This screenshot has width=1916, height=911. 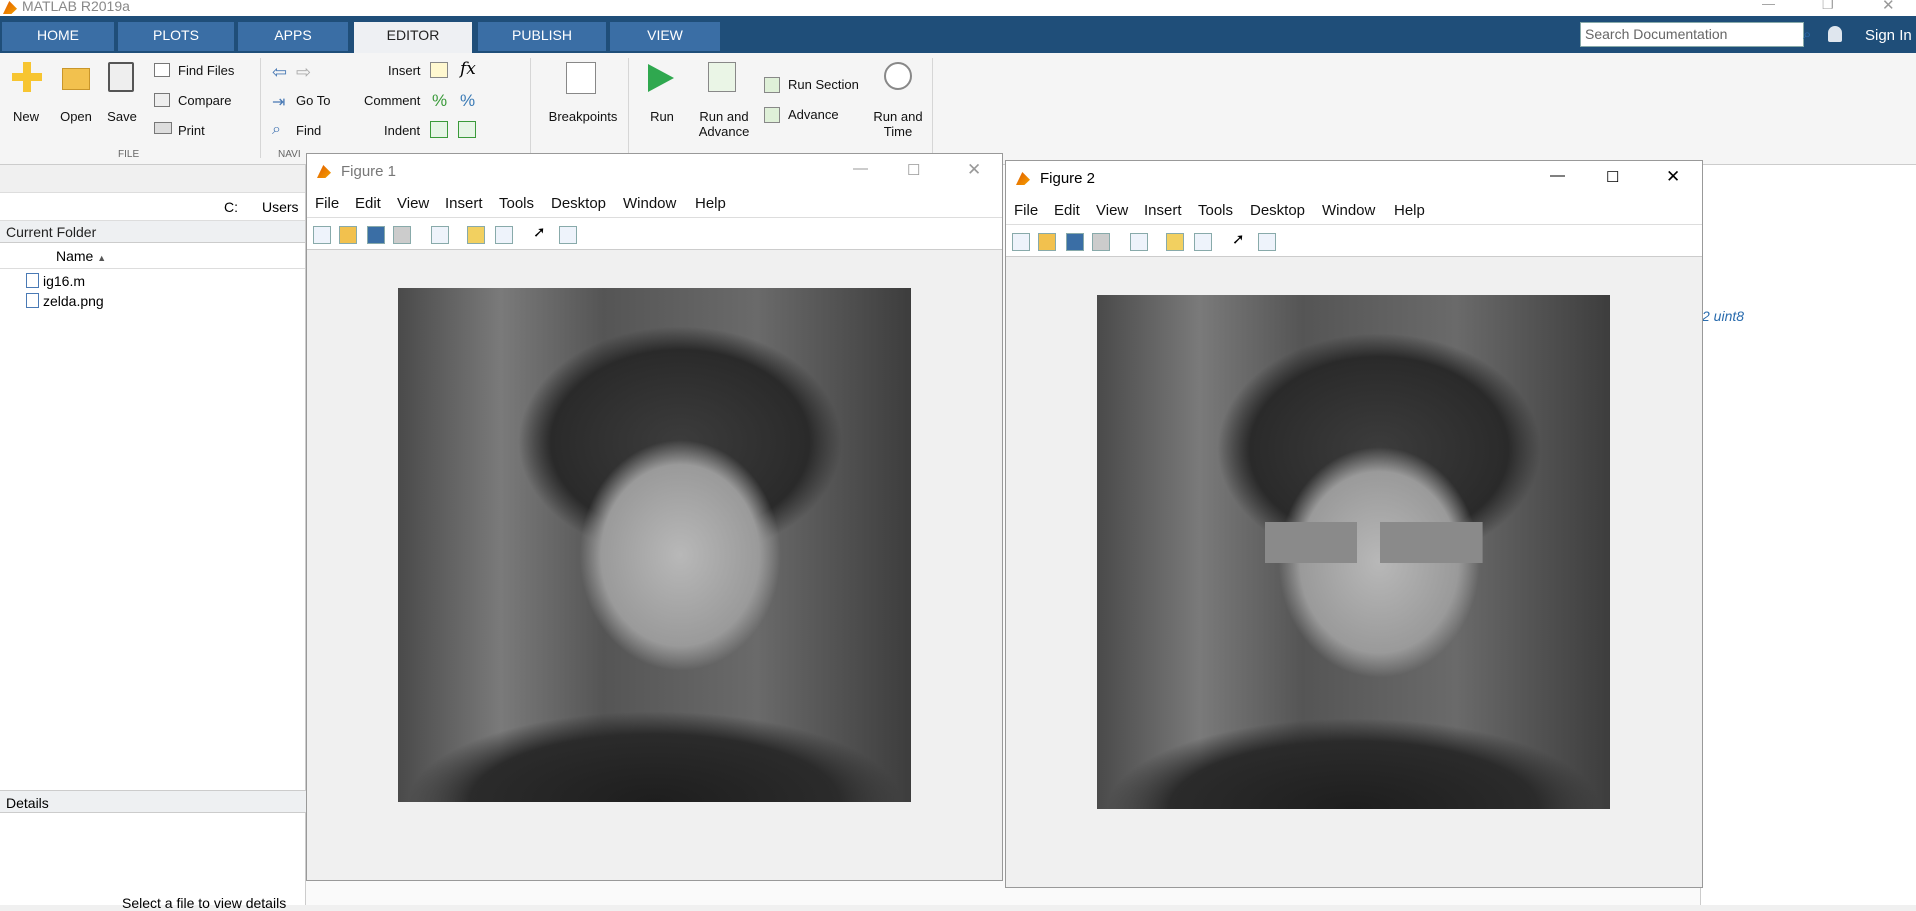 What do you see at coordinates (1808, 535) in the screenshot?
I see `workspace-panel` at bounding box center [1808, 535].